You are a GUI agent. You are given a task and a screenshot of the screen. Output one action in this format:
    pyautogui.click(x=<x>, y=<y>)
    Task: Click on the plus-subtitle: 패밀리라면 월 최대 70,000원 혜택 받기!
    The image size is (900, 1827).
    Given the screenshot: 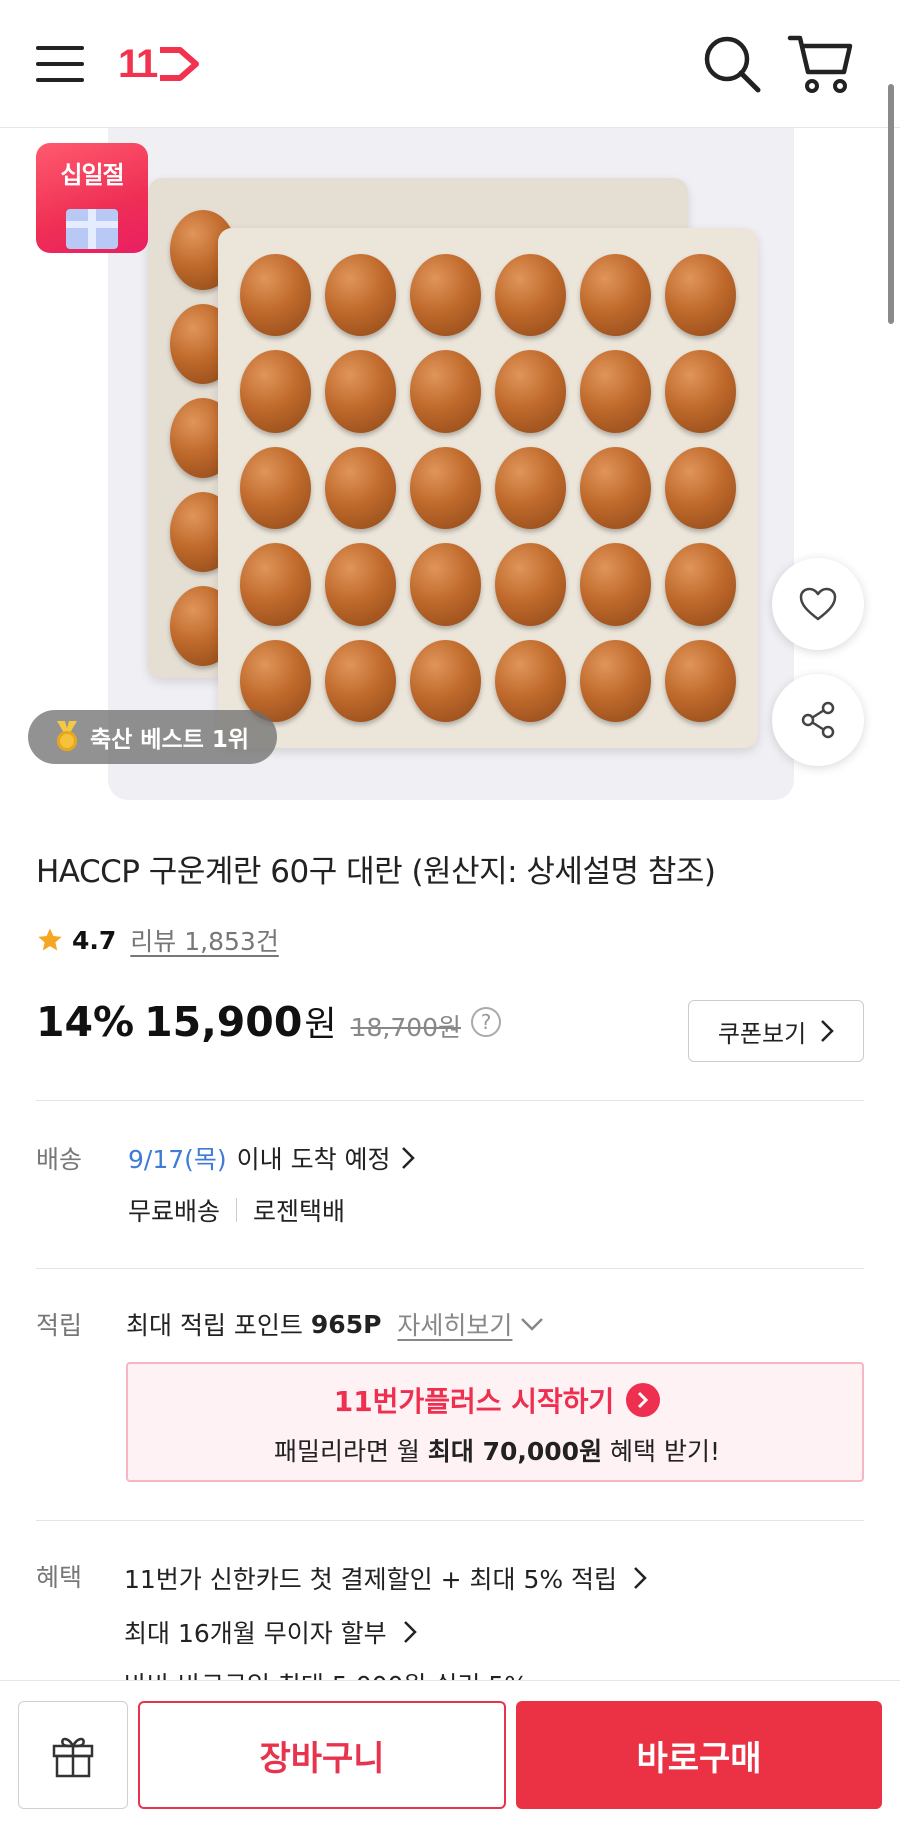 What is the action you would take?
    pyautogui.click(x=497, y=1450)
    